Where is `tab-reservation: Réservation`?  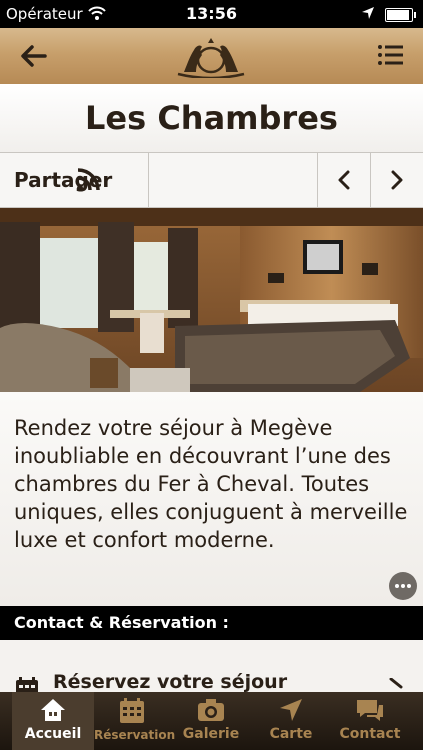
tab-reservation: Réservation is located at coordinates (135, 721).